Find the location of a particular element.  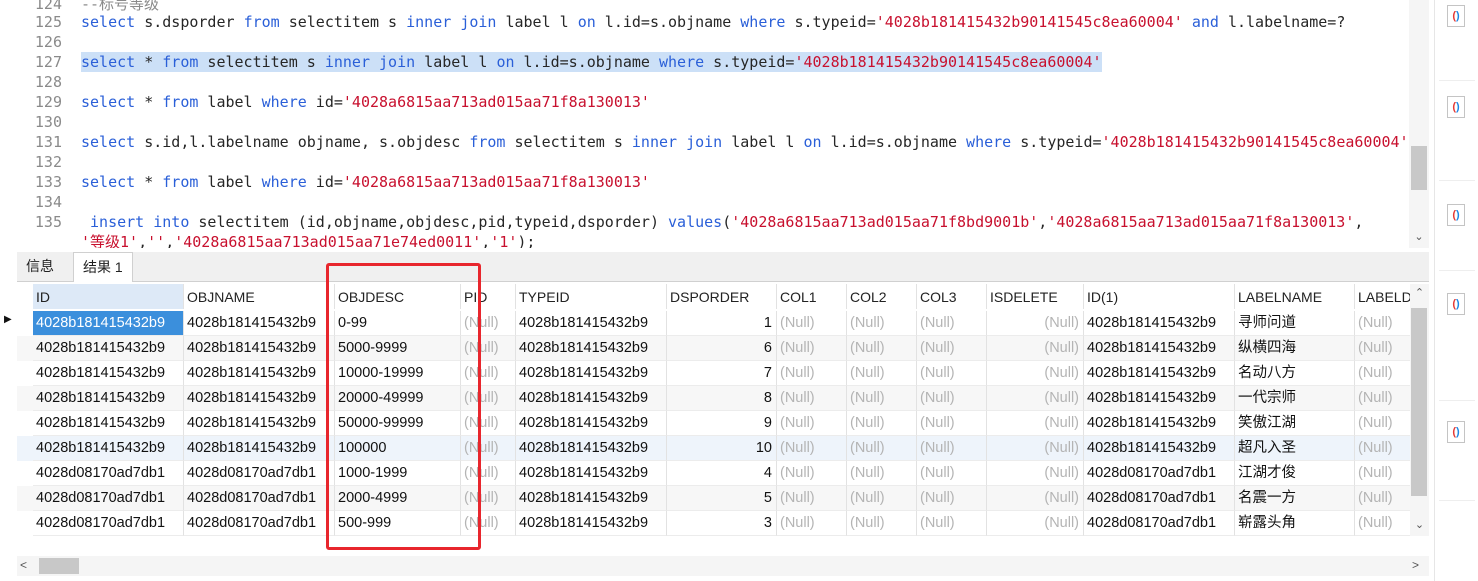

column-header: LABELD is located at coordinates (1382, 296).